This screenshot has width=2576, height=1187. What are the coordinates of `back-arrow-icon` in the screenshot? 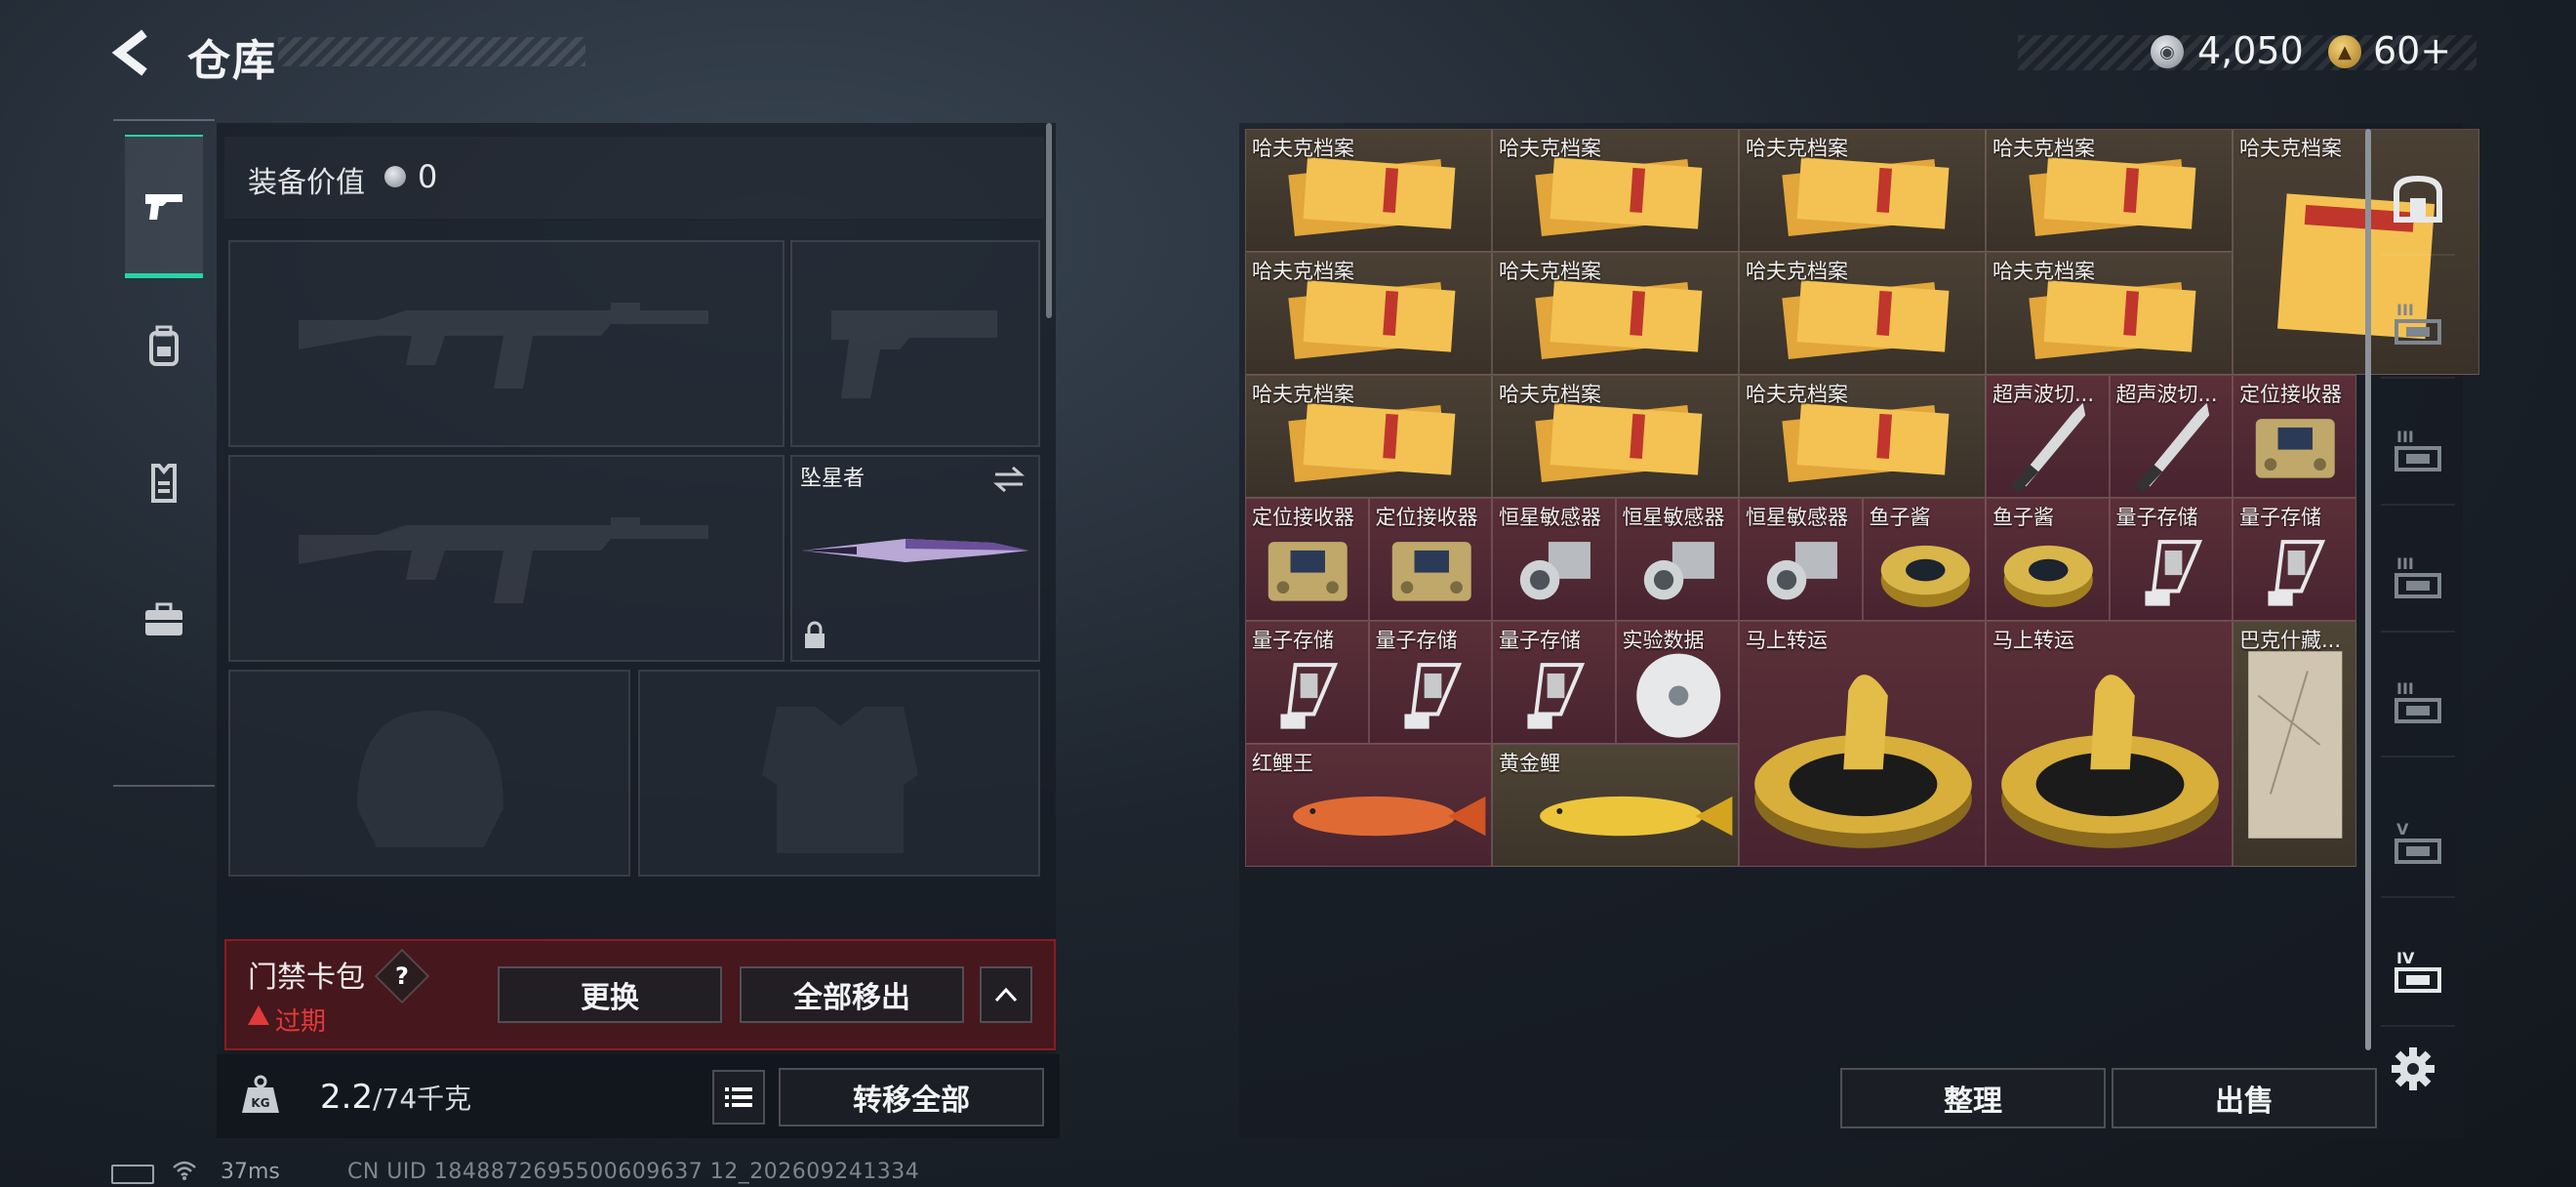 It's located at (132, 52).